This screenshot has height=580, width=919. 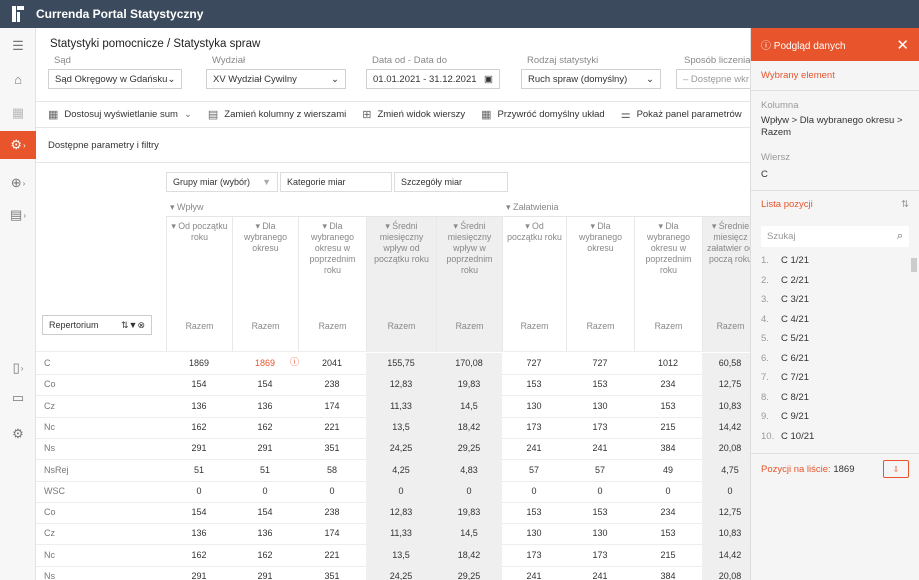 What do you see at coordinates (18, 368) in the screenshot?
I see `document-nav-icon: ▯ ›` at bounding box center [18, 368].